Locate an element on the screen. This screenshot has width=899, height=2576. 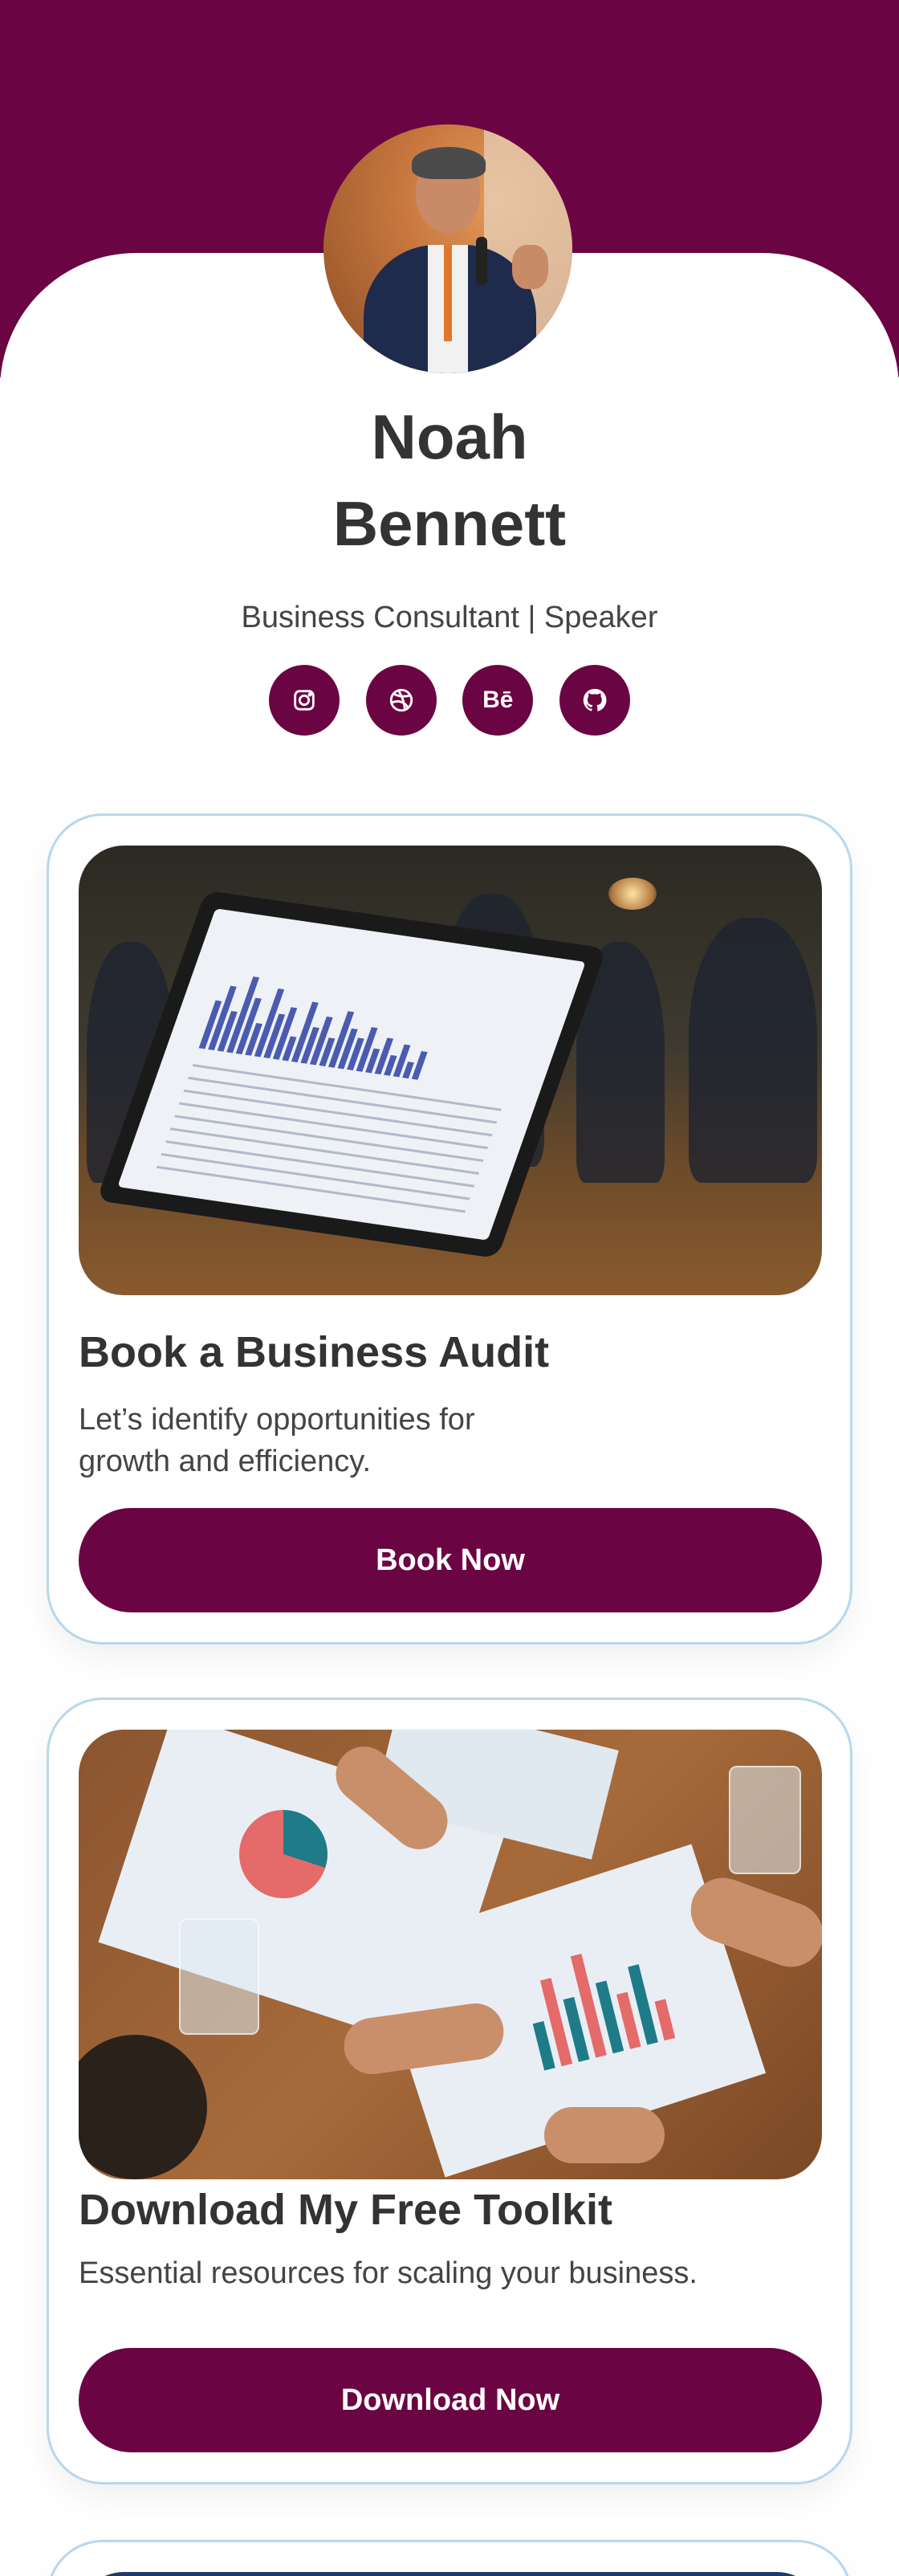
behance-link: Bē is located at coordinates (498, 700).